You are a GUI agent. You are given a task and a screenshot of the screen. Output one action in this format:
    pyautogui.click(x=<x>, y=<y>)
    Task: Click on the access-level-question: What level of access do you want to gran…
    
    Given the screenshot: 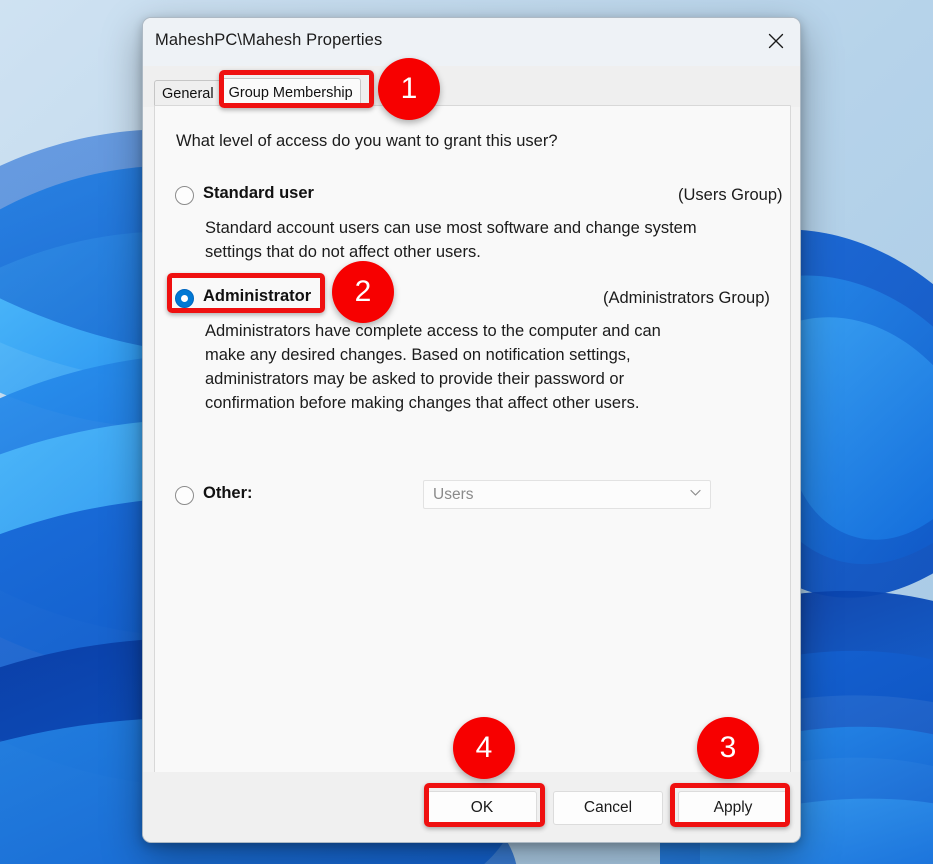 What is the action you would take?
    pyautogui.click(x=367, y=141)
    